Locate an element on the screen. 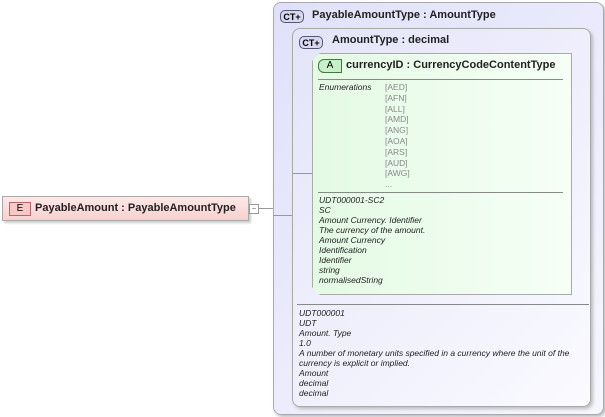  annotation-line: Amount. Type is located at coordinates (325, 333).